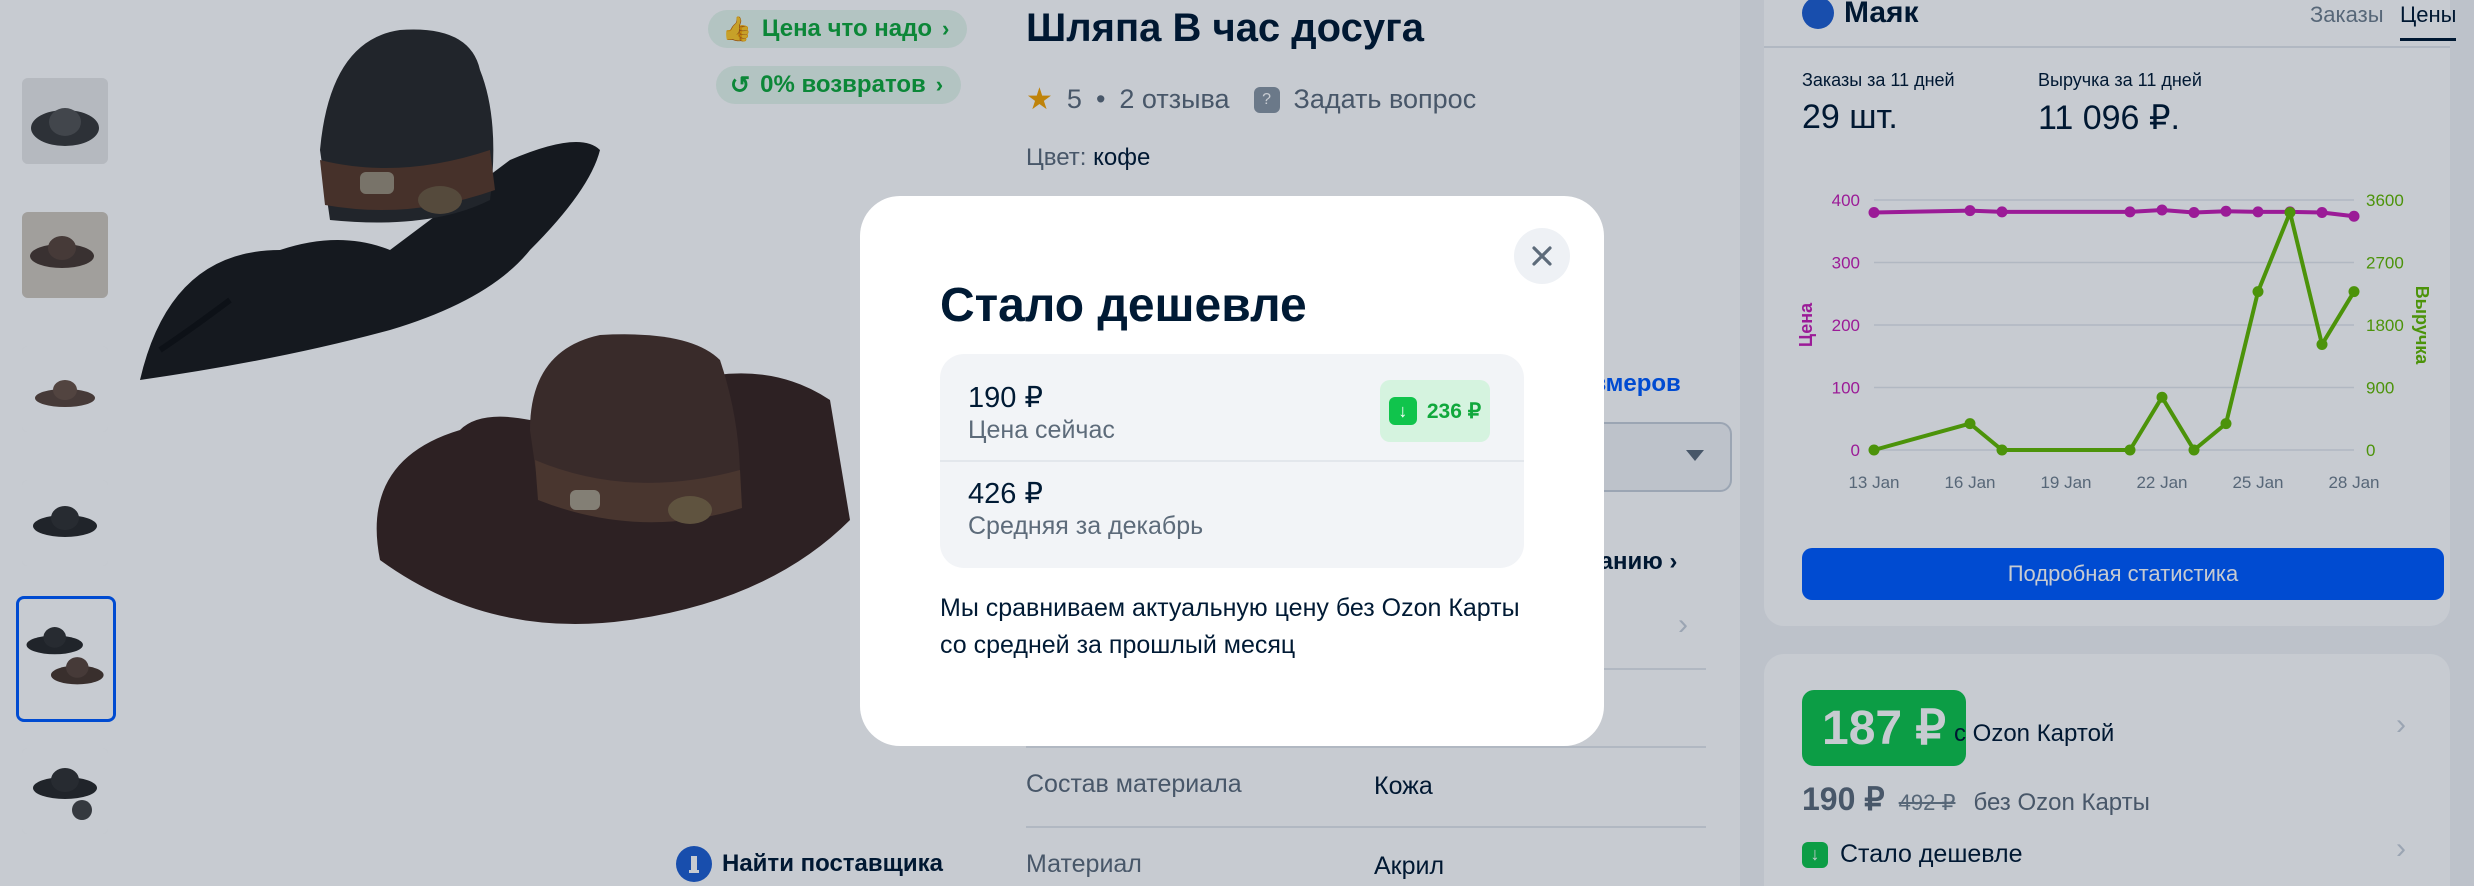 This screenshot has width=2474, height=886. What do you see at coordinates (1005, 398) in the screenshot?
I see `current-price: 190 ₽` at bounding box center [1005, 398].